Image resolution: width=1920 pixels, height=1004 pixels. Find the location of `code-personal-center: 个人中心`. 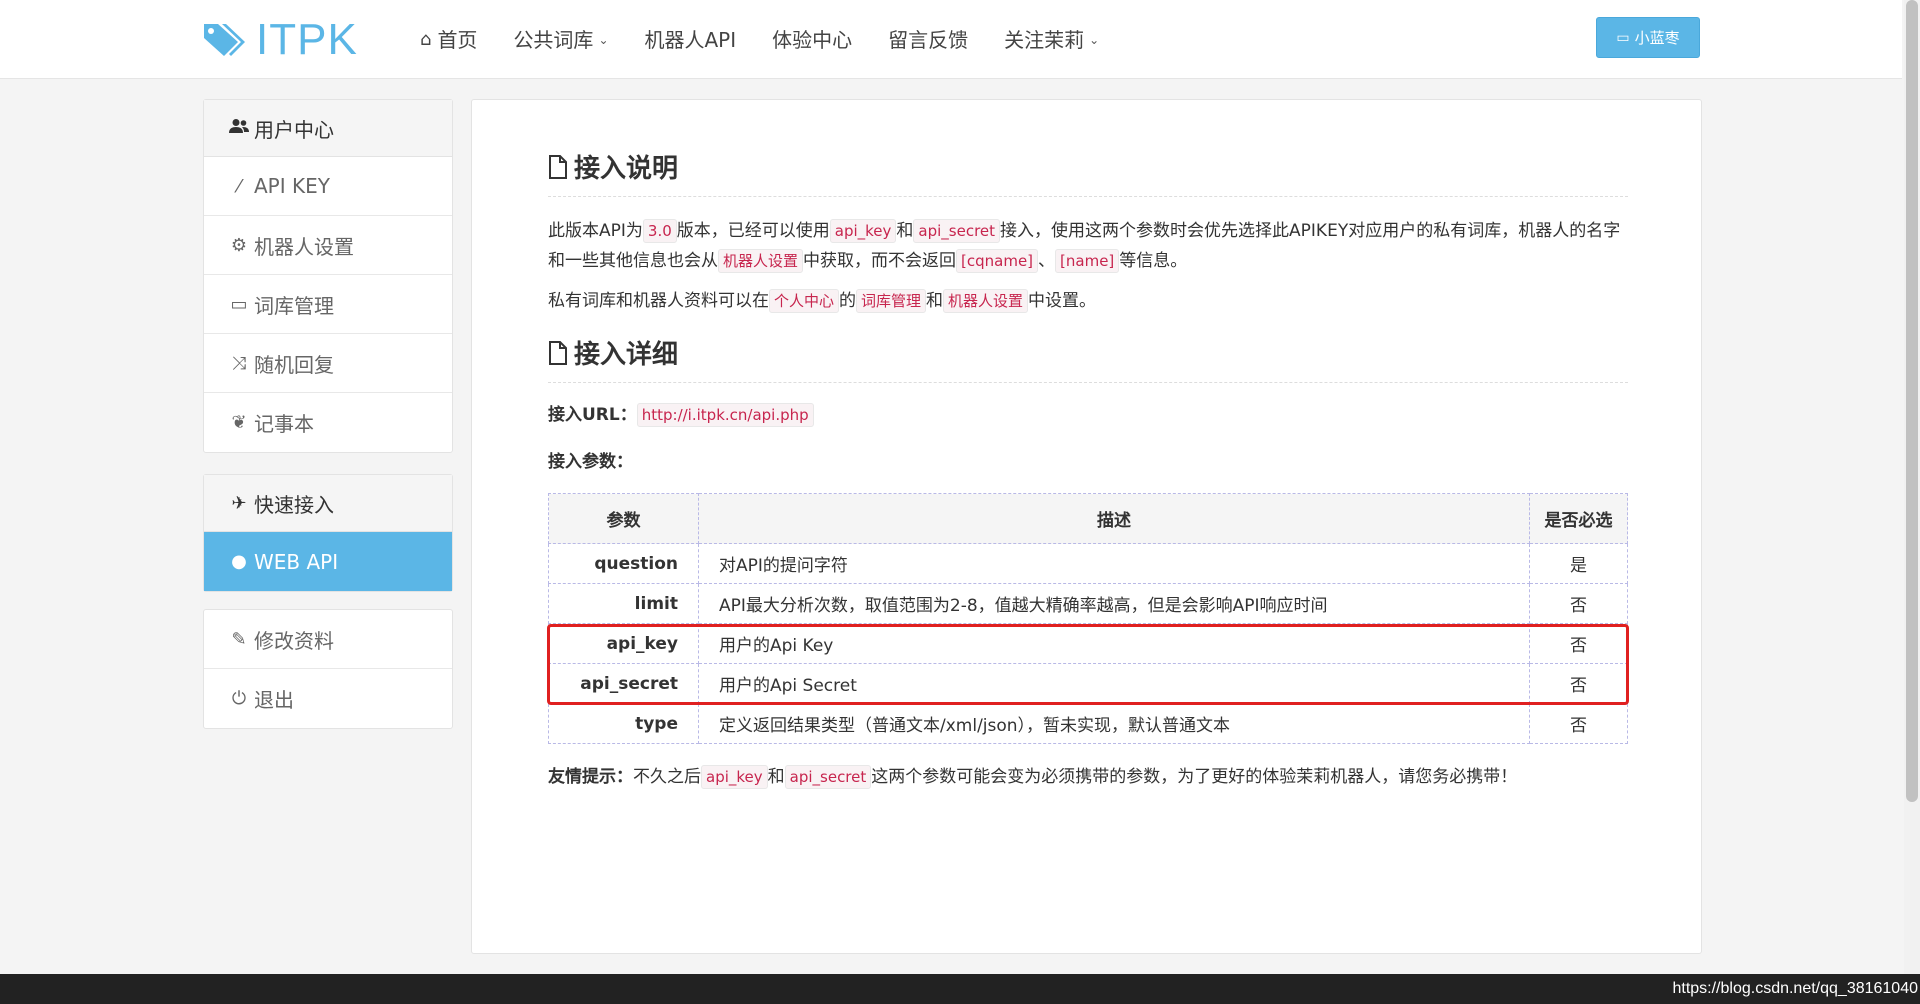

code-personal-center: 个人中心 is located at coordinates (804, 301).